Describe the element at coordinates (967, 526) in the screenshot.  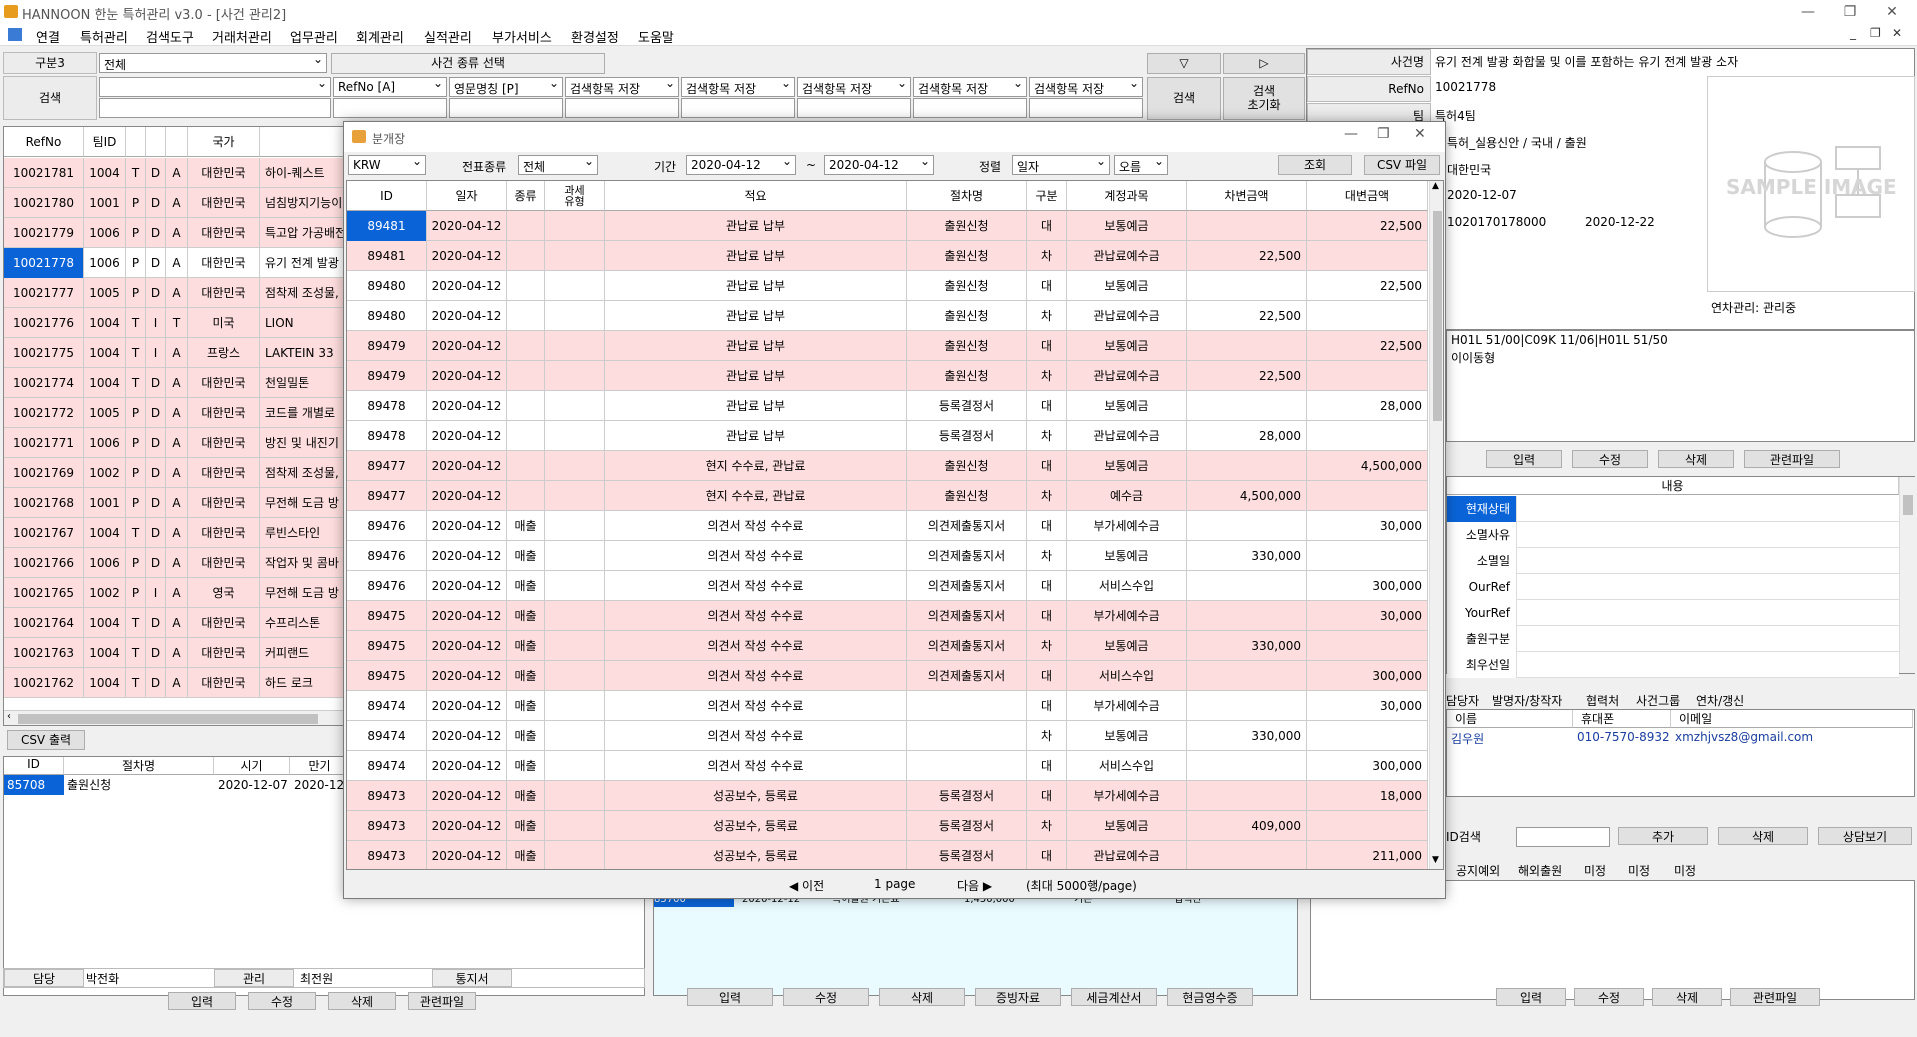
I see `journal-cell-proc: 의견제출통지서` at that location.